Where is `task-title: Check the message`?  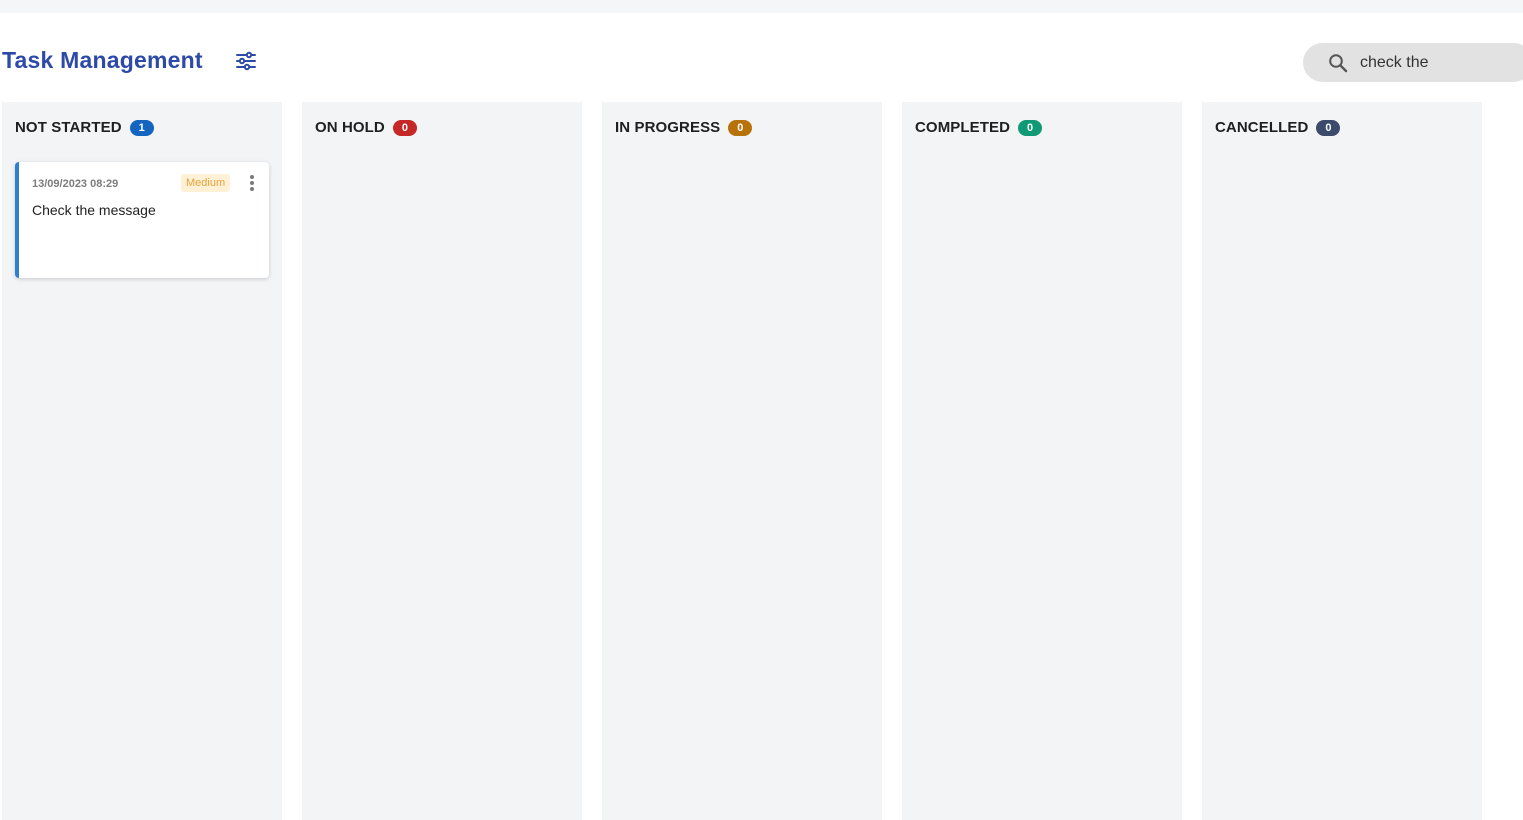
task-title: Check the message is located at coordinates (94, 210).